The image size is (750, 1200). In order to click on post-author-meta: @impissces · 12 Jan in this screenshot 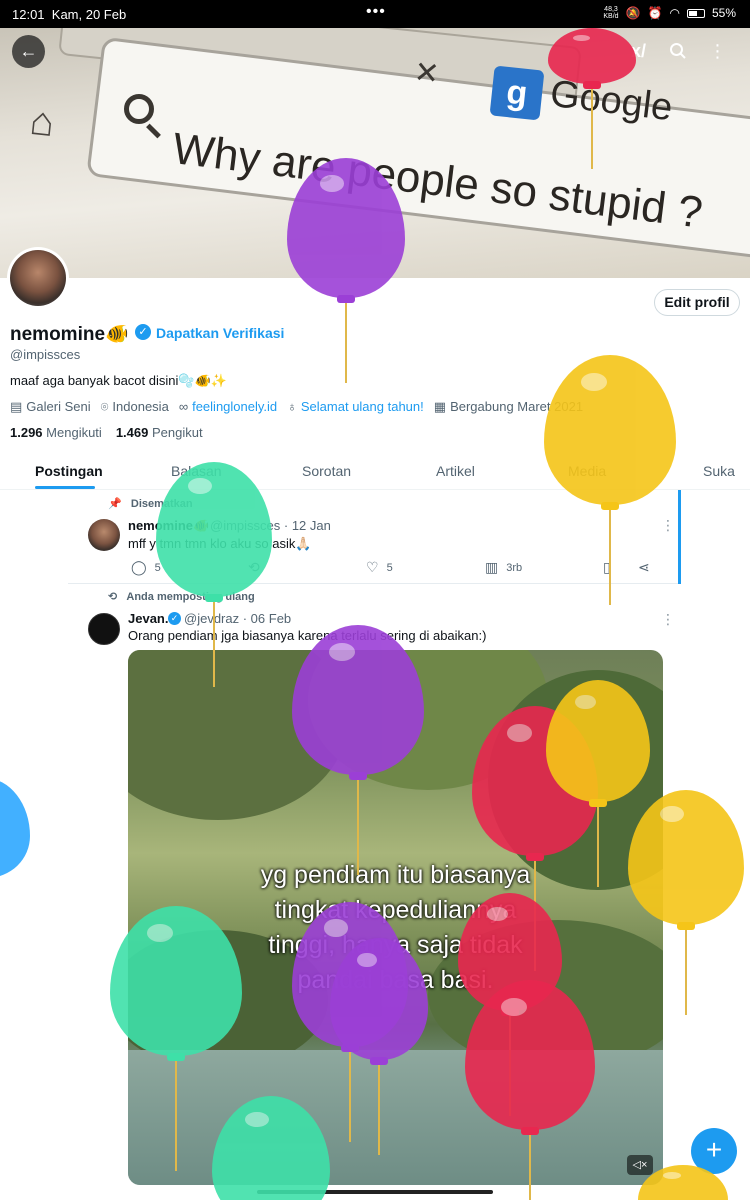, I will do `click(270, 525)`.